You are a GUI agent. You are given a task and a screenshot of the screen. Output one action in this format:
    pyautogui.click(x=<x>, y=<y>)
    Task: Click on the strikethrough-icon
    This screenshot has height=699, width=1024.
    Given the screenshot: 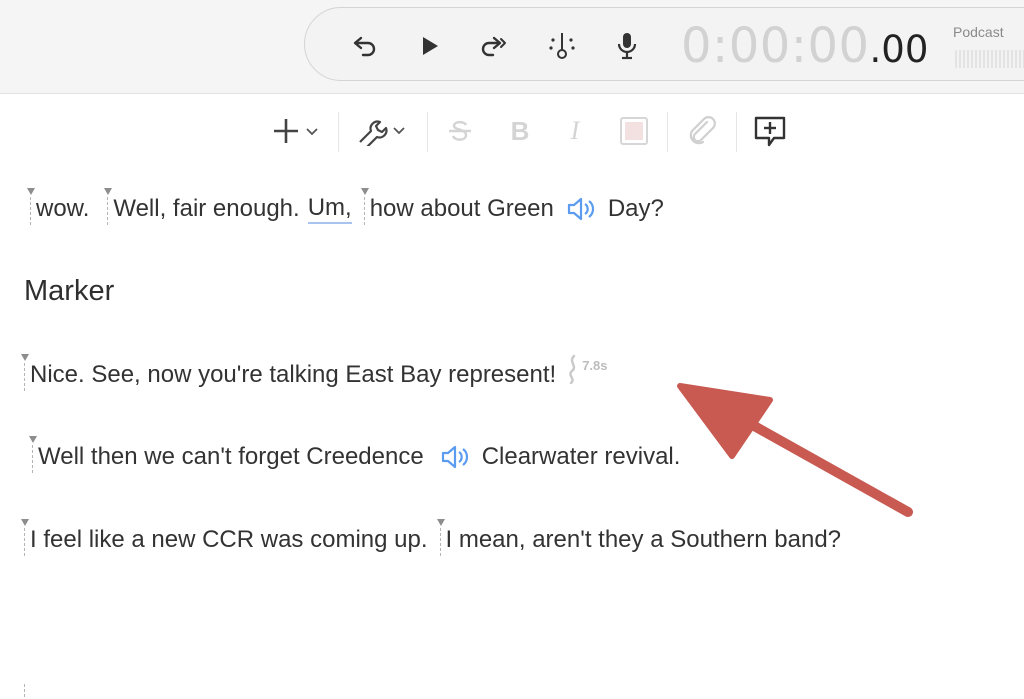 What is the action you would take?
    pyautogui.click(x=460, y=130)
    